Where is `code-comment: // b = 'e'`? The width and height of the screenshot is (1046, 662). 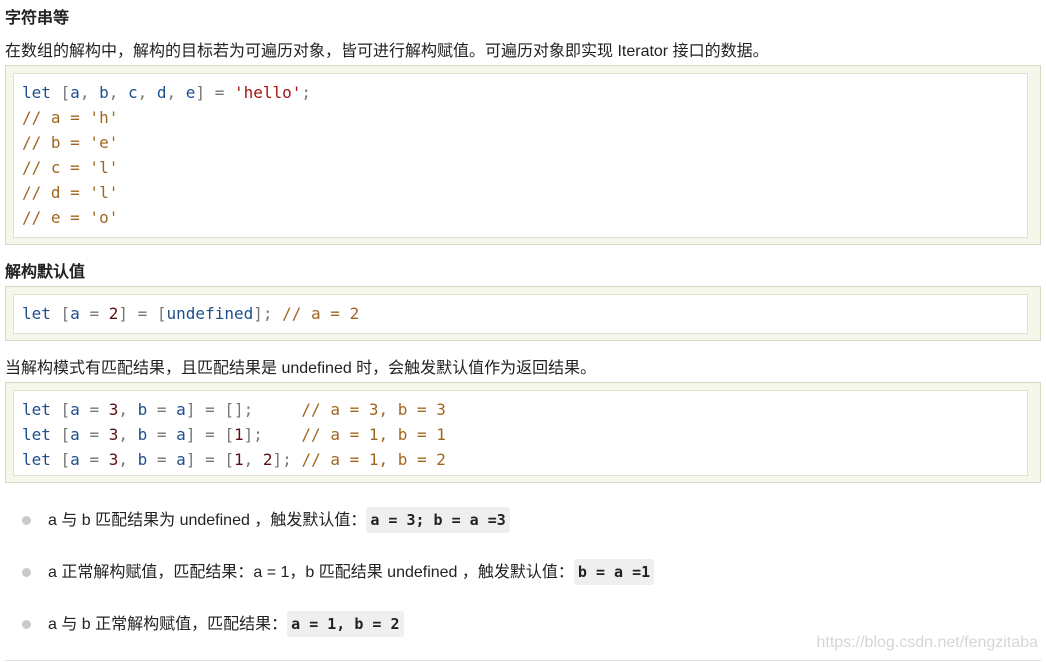 code-comment: // b = 'e' is located at coordinates (70, 142).